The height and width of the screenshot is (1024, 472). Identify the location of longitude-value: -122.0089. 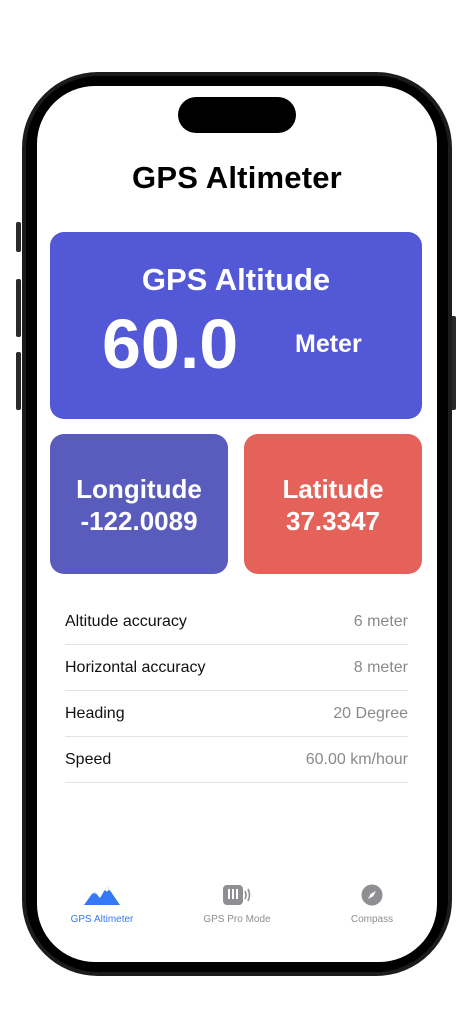
(139, 521).